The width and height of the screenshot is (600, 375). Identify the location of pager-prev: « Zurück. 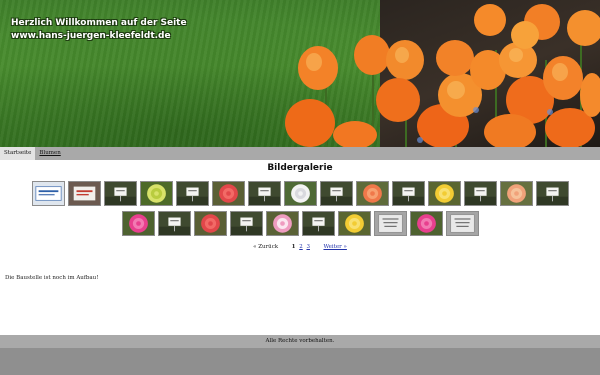
(266, 247).